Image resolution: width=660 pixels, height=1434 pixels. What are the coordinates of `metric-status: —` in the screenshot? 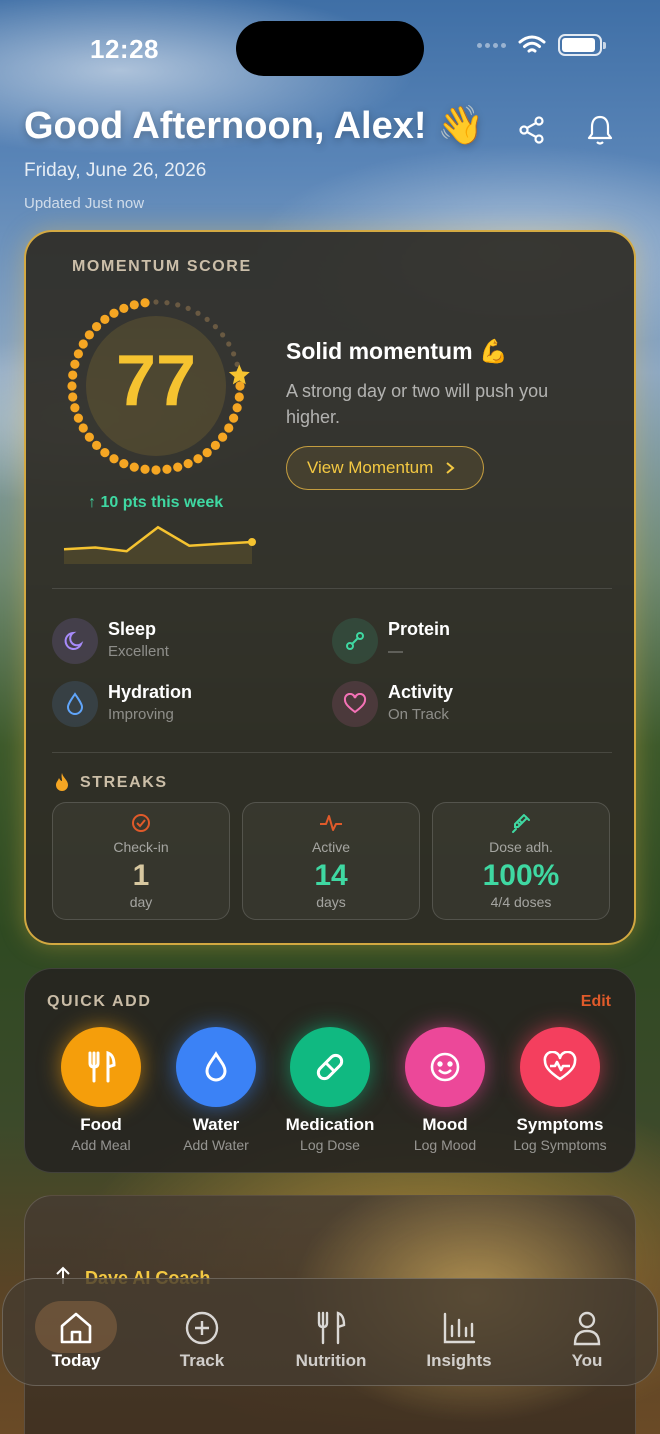 It's located at (395, 651).